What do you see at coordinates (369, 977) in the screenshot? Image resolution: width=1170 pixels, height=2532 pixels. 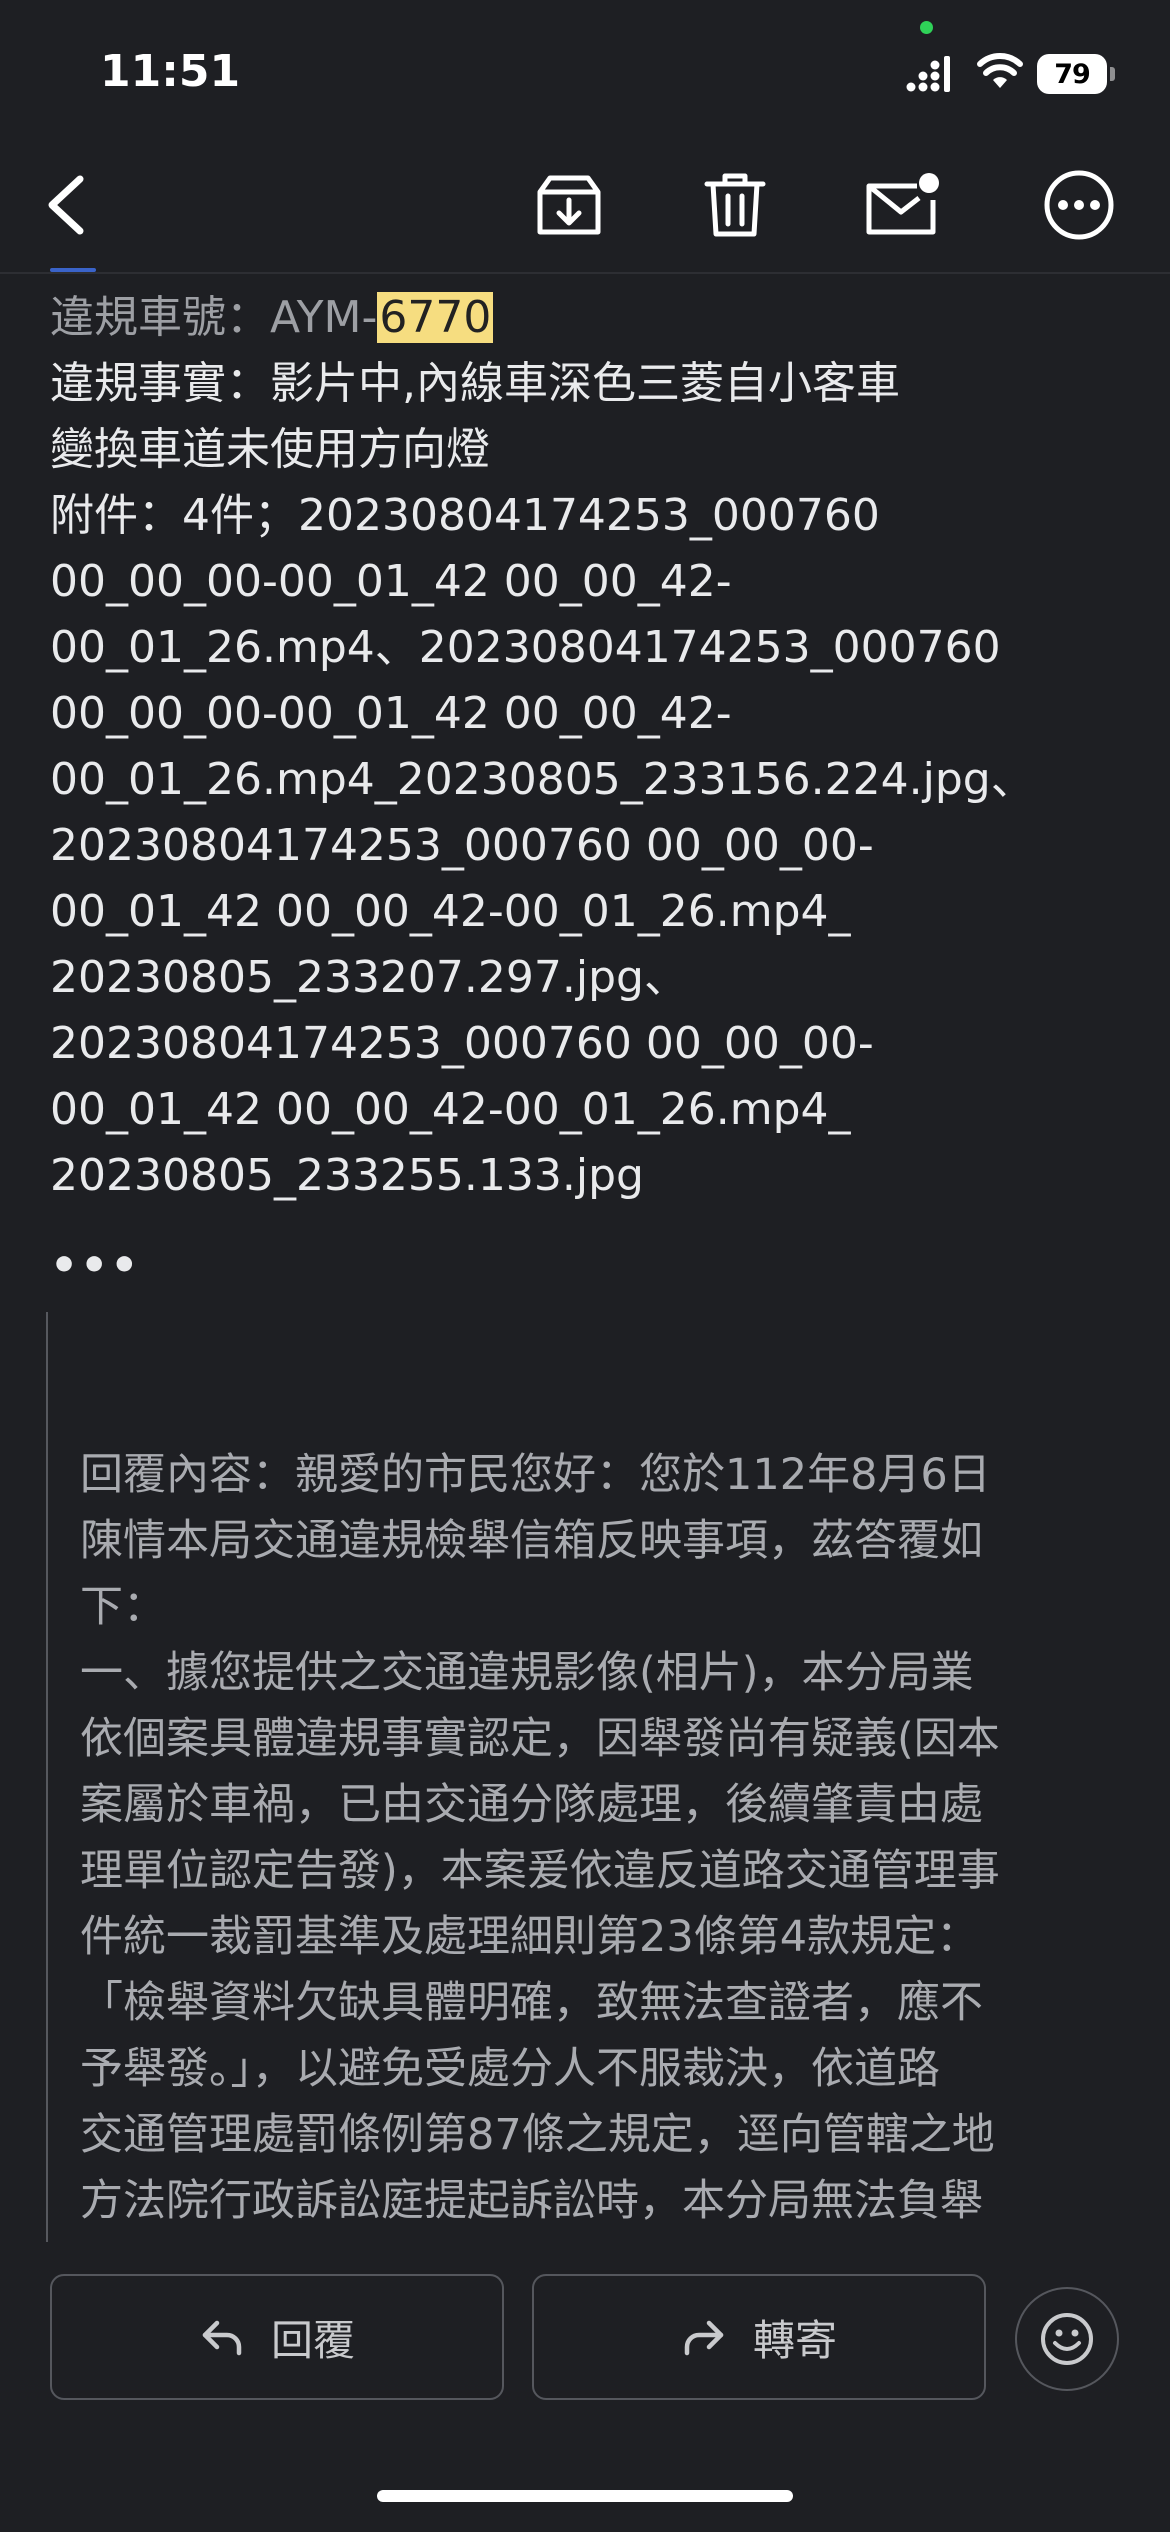 I see `body-line: 20230805_233207.297.jpg、` at bounding box center [369, 977].